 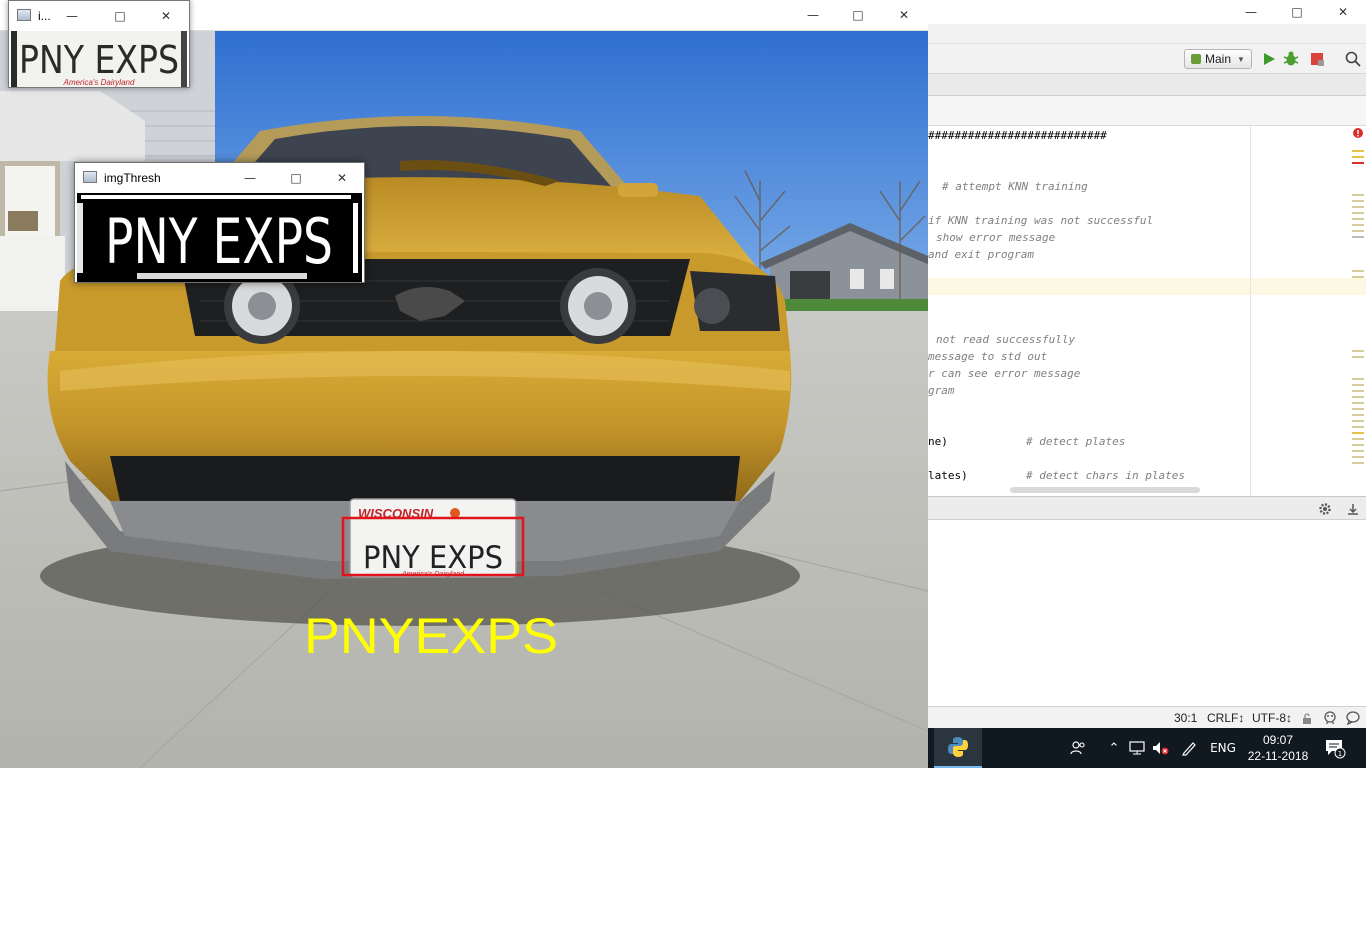 What do you see at coordinates (431, 636) in the screenshot?
I see `recognized-plate-text: PNYEXPS` at bounding box center [431, 636].